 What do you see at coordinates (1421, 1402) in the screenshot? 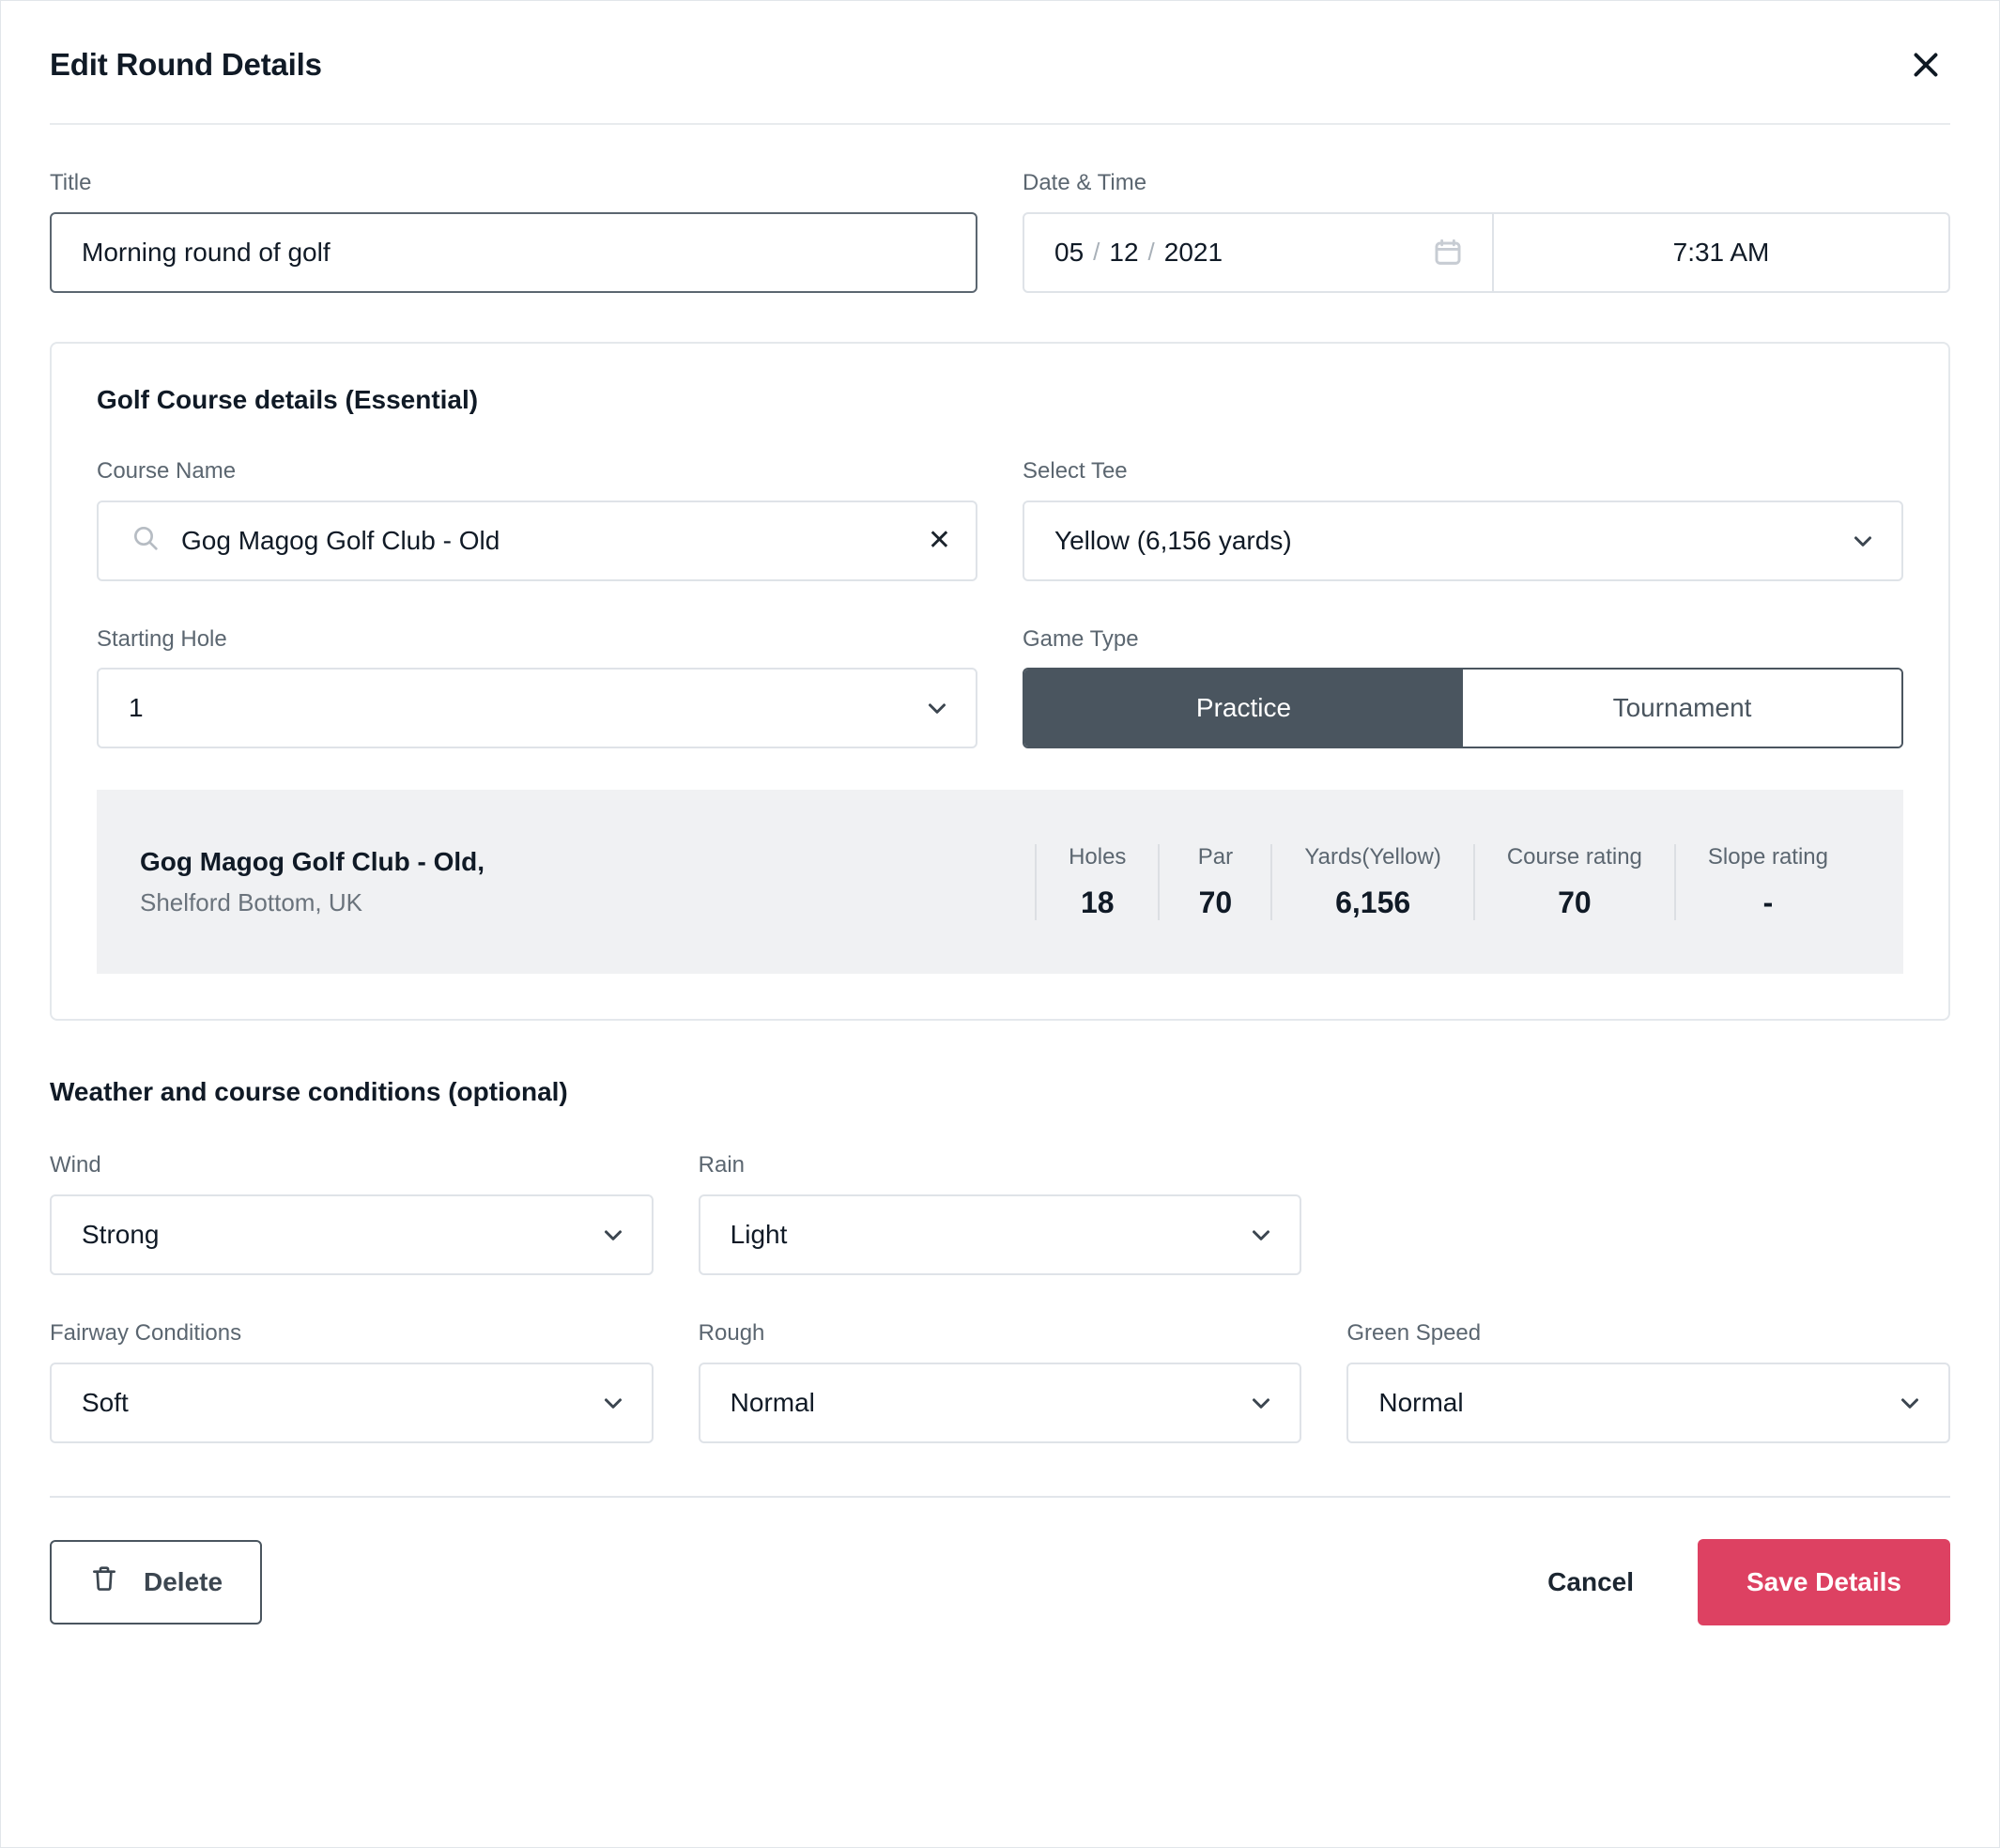
I see `green-speed-value: Normal` at bounding box center [1421, 1402].